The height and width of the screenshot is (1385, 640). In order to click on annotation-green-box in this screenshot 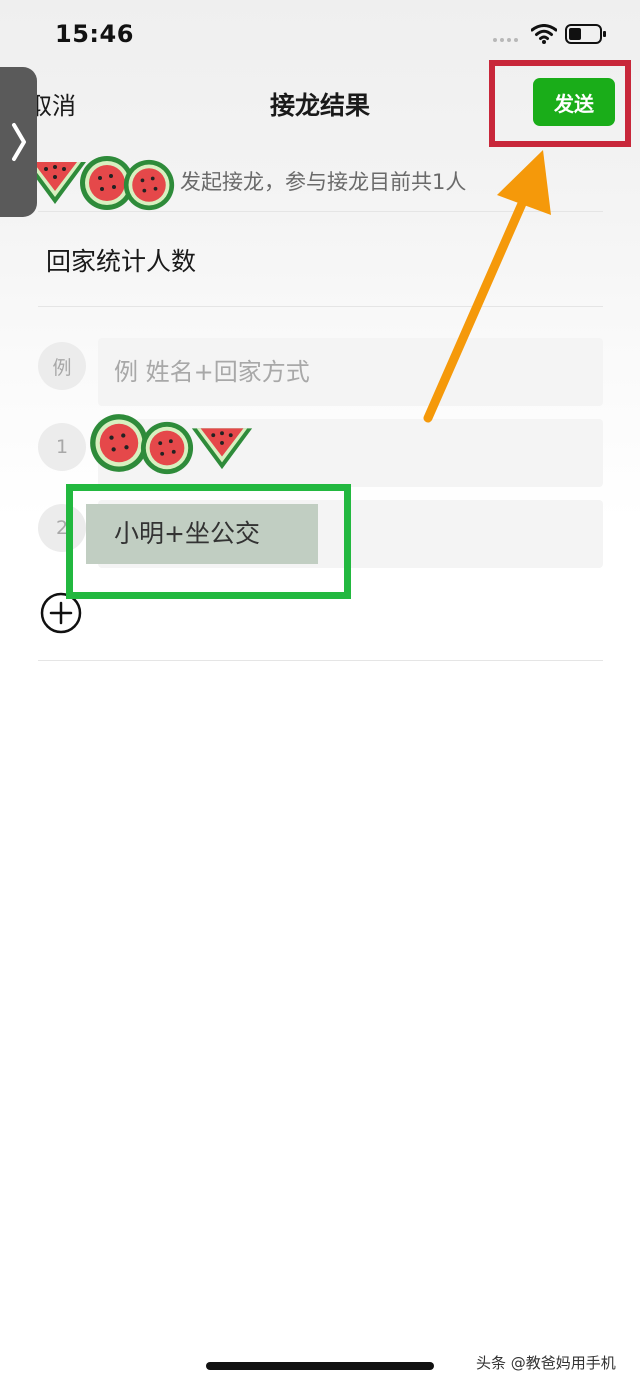, I will do `click(208, 541)`.